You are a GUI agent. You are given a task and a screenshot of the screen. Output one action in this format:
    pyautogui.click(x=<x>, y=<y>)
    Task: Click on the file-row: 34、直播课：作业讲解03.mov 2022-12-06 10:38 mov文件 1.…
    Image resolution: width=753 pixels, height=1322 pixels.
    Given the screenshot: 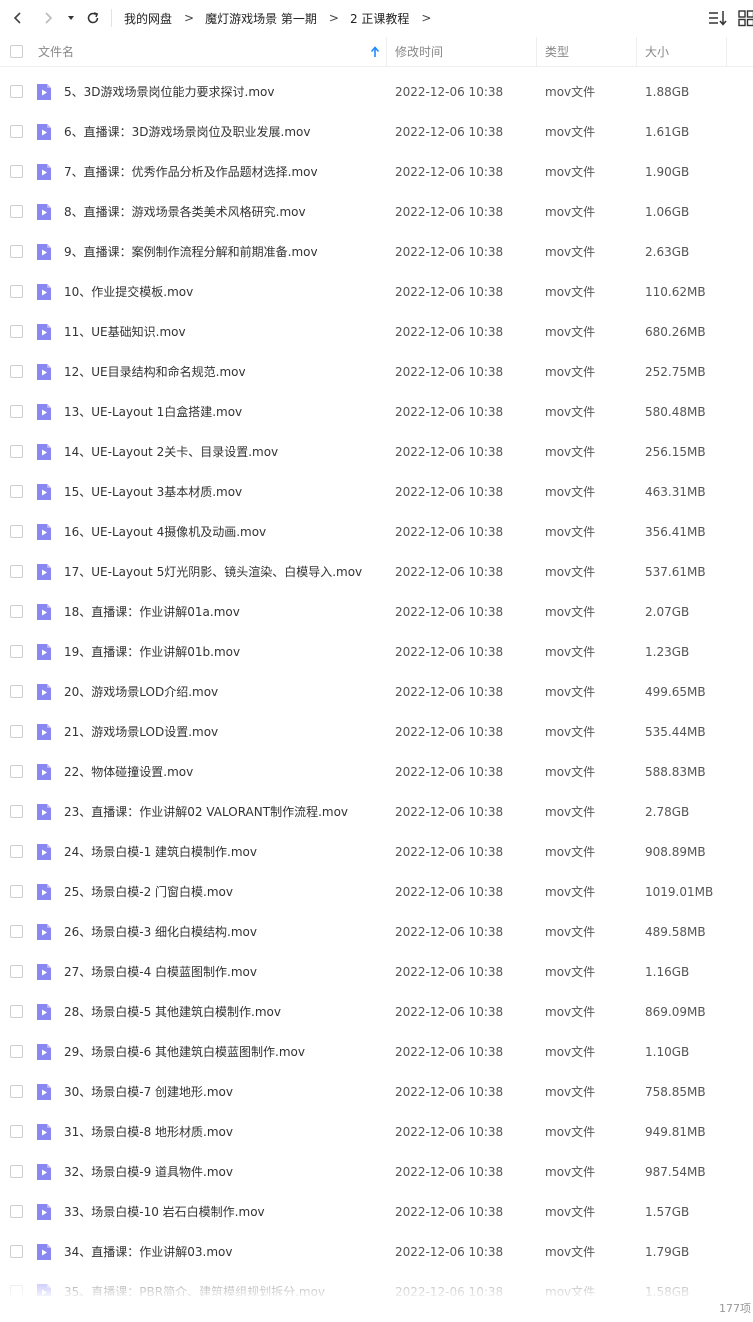 What is the action you would take?
    pyautogui.click(x=376, y=1252)
    